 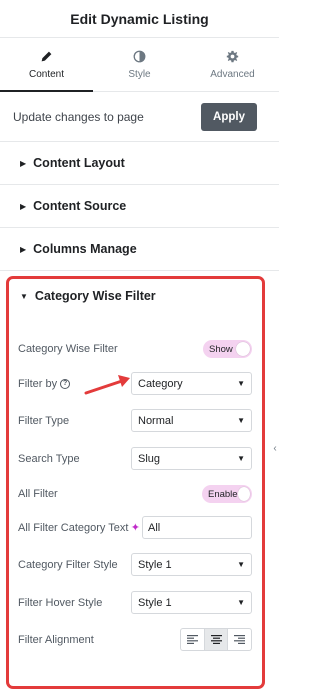 What do you see at coordinates (139, 56) in the screenshot?
I see `half-circle-icon` at bounding box center [139, 56].